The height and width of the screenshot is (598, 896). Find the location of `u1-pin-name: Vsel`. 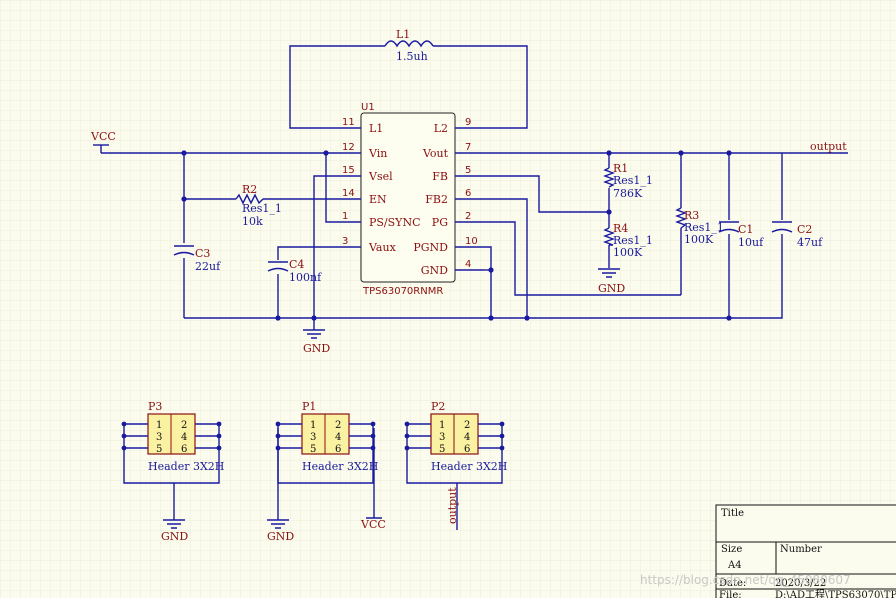

u1-pin-name: Vsel is located at coordinates (380, 176).